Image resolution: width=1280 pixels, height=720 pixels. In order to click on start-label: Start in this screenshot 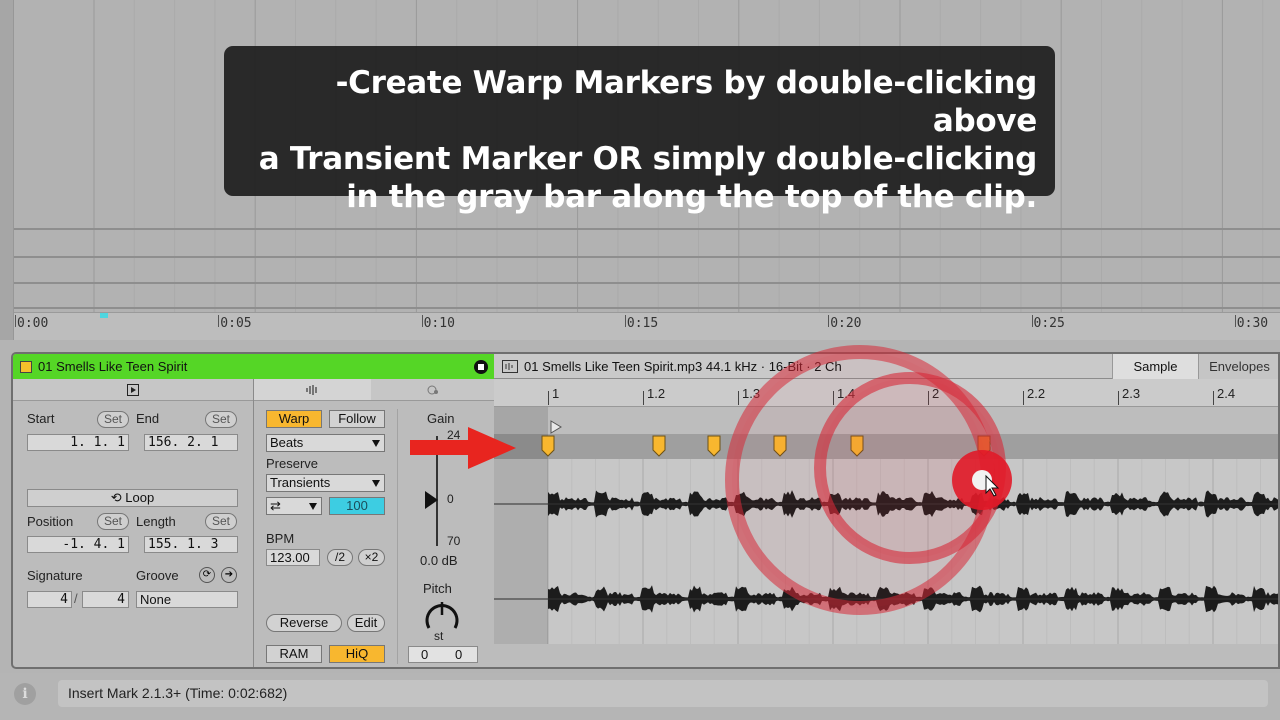, I will do `click(41, 418)`.